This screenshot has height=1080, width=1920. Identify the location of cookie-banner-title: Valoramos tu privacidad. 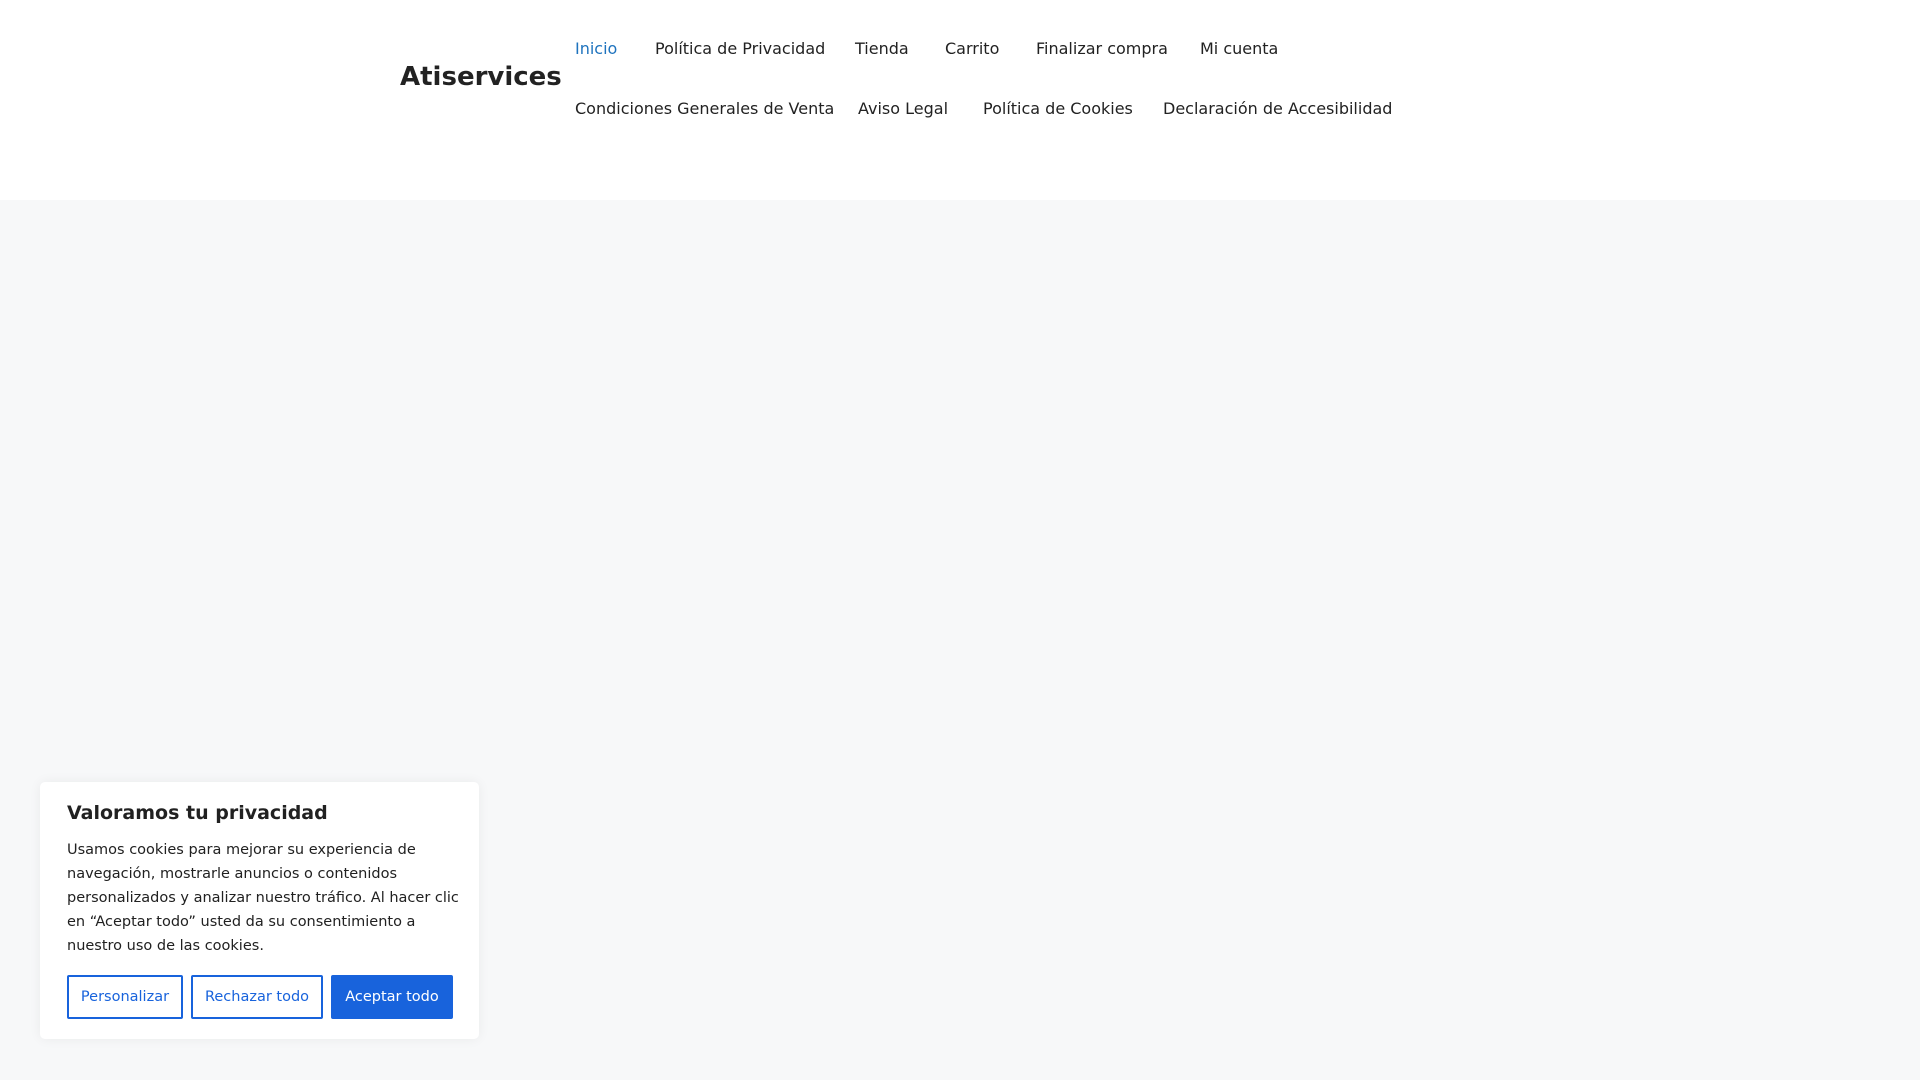
(197, 813).